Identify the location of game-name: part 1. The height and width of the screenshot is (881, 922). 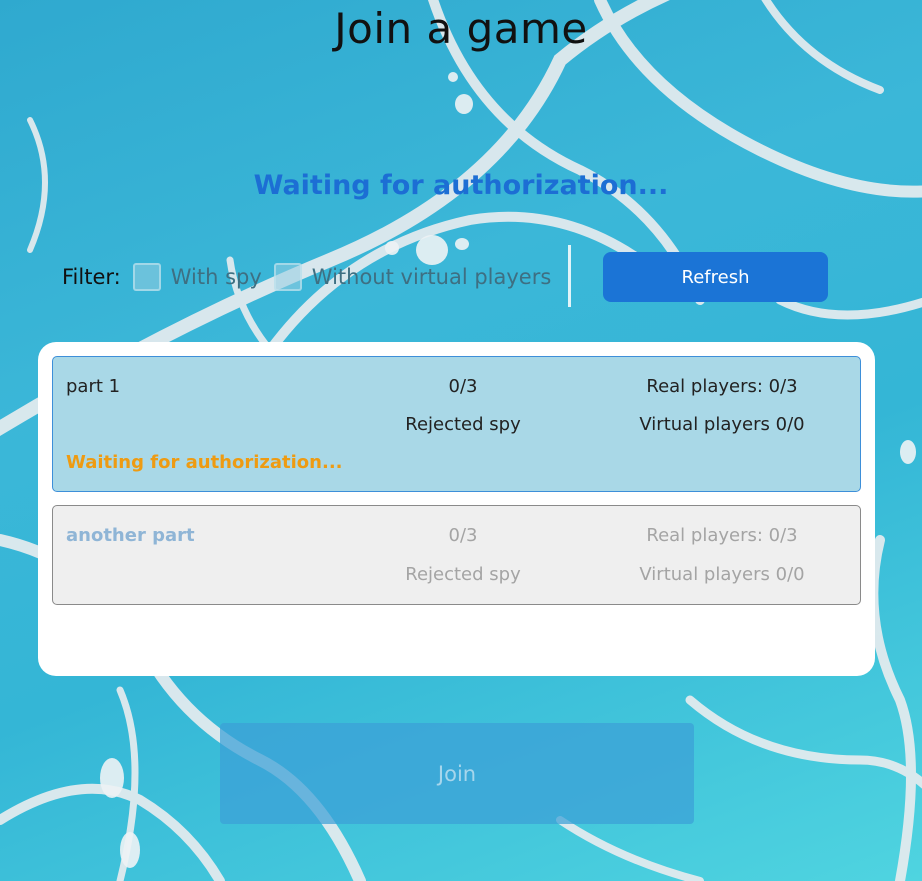
(93, 386).